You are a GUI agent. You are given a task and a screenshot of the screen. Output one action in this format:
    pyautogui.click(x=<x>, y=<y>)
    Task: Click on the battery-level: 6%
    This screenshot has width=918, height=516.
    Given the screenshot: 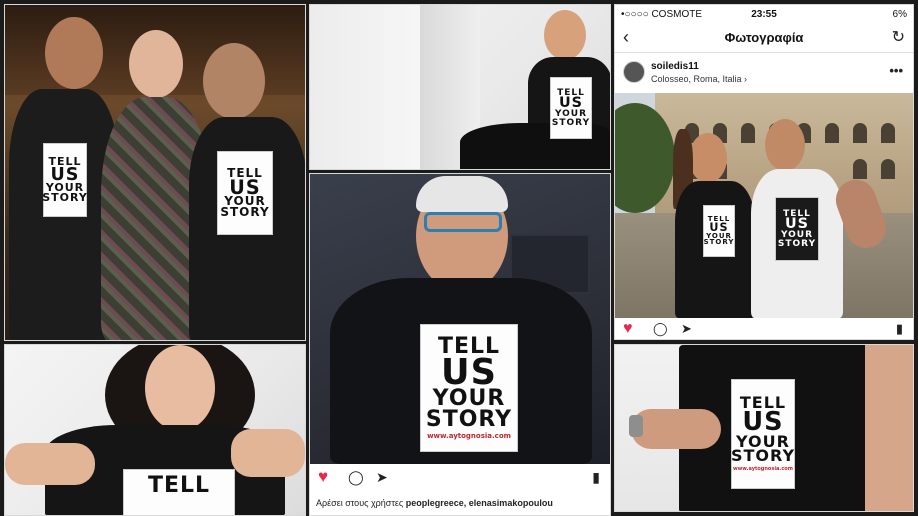 What is the action you would take?
    pyautogui.click(x=899, y=14)
    